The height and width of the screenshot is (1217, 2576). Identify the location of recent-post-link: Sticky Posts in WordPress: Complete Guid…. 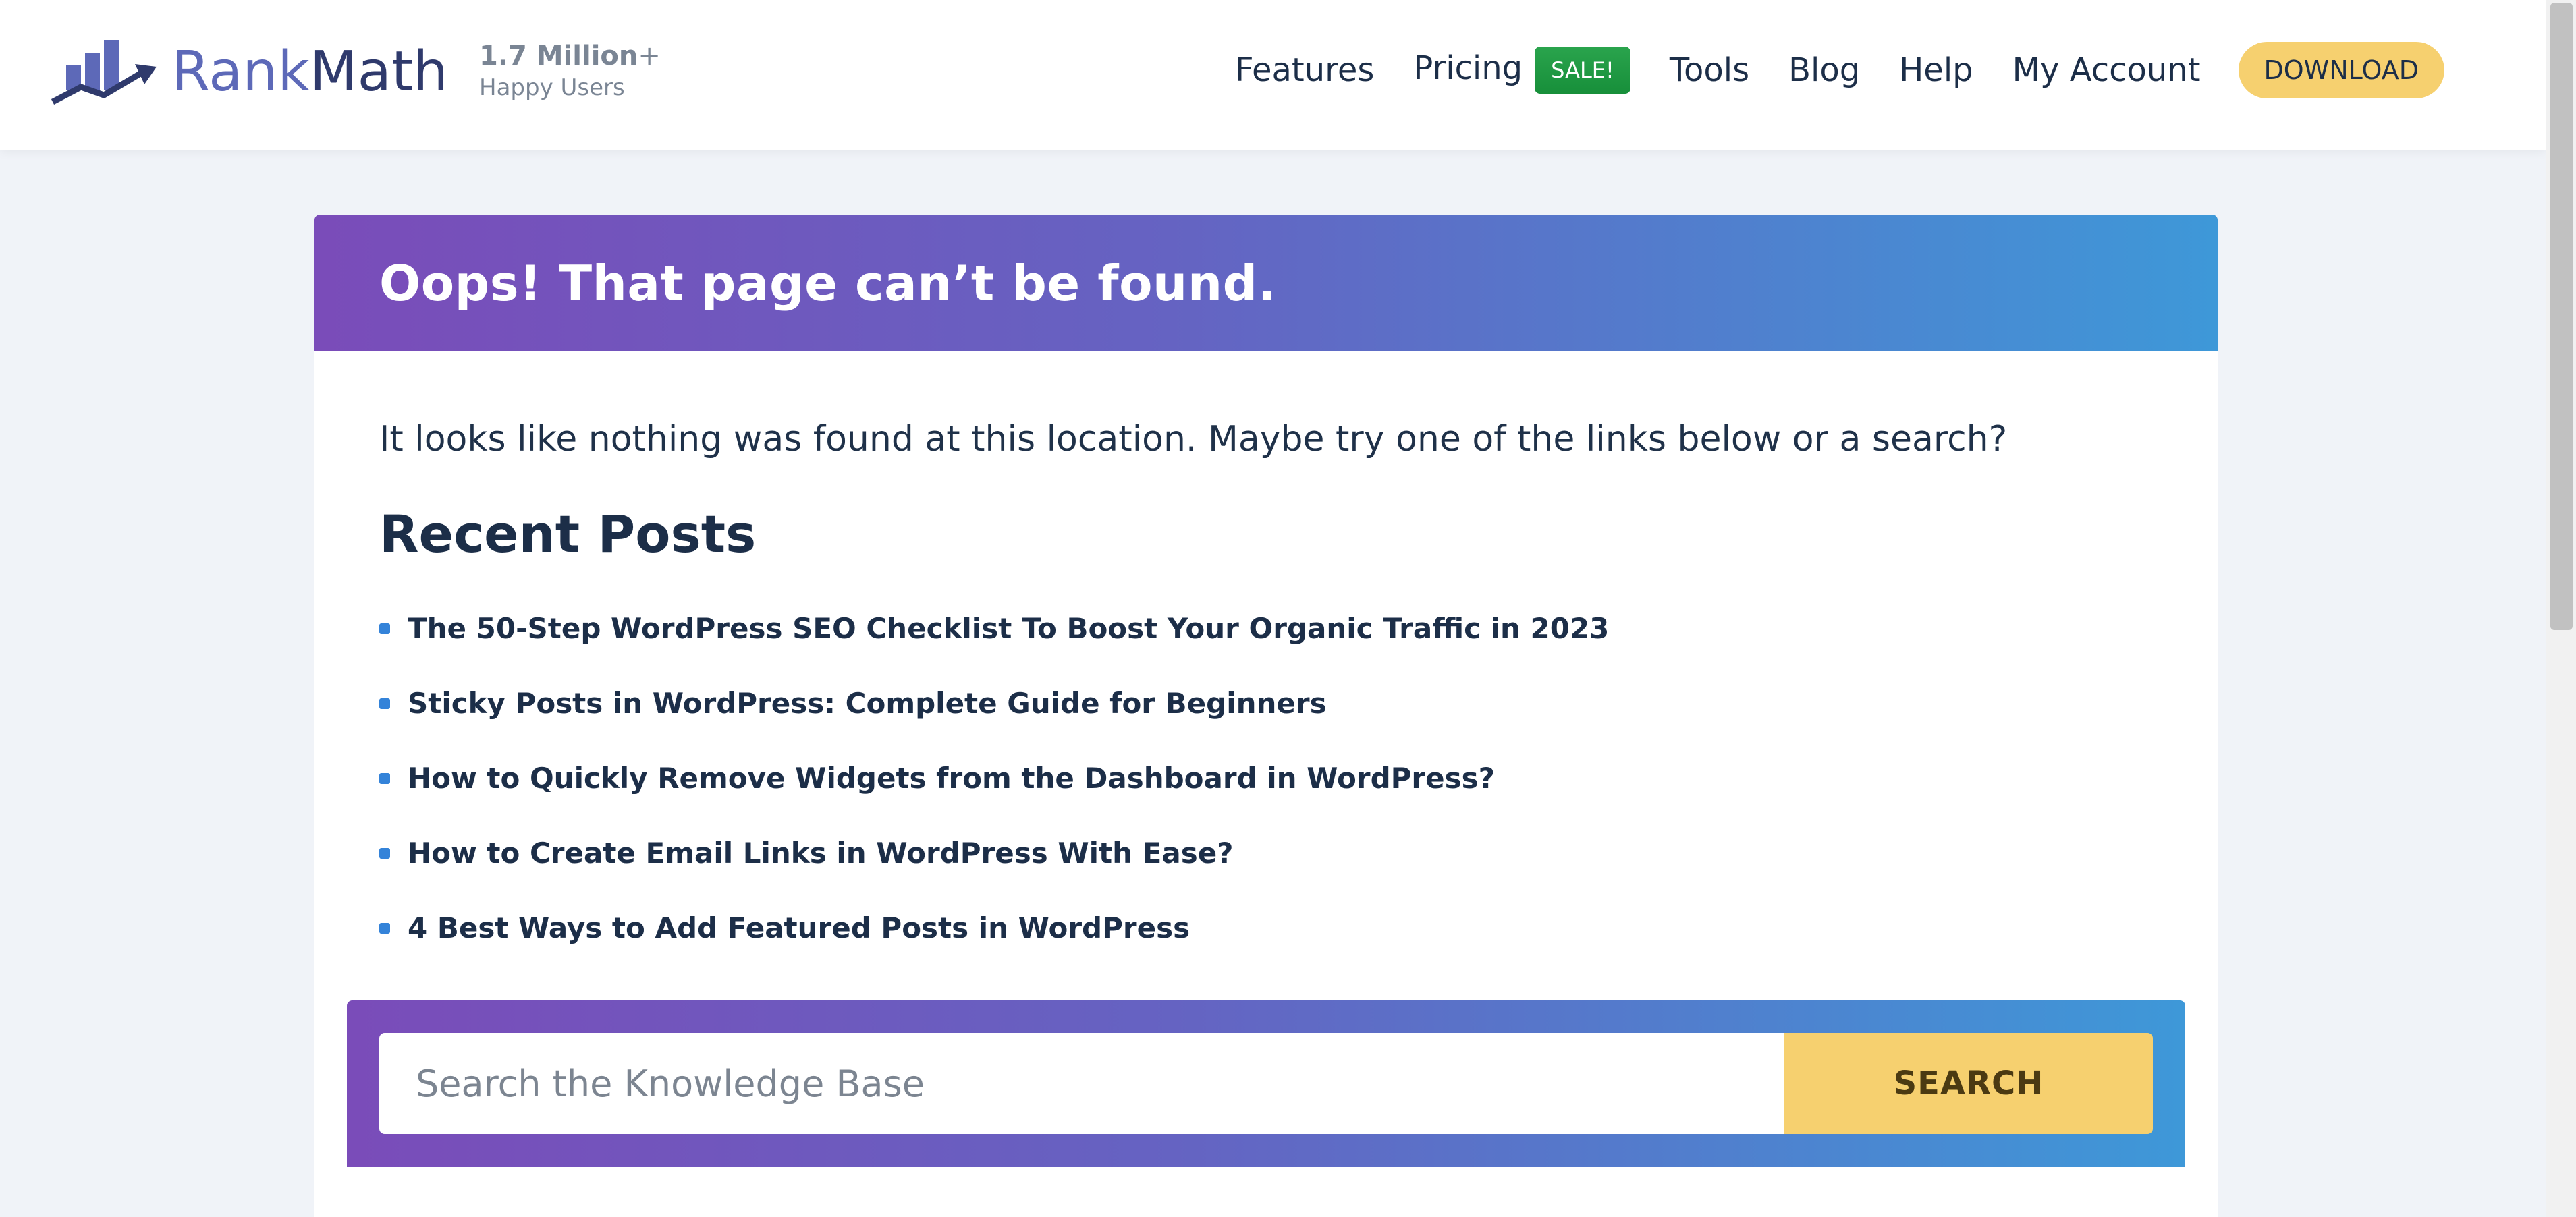
(867, 703).